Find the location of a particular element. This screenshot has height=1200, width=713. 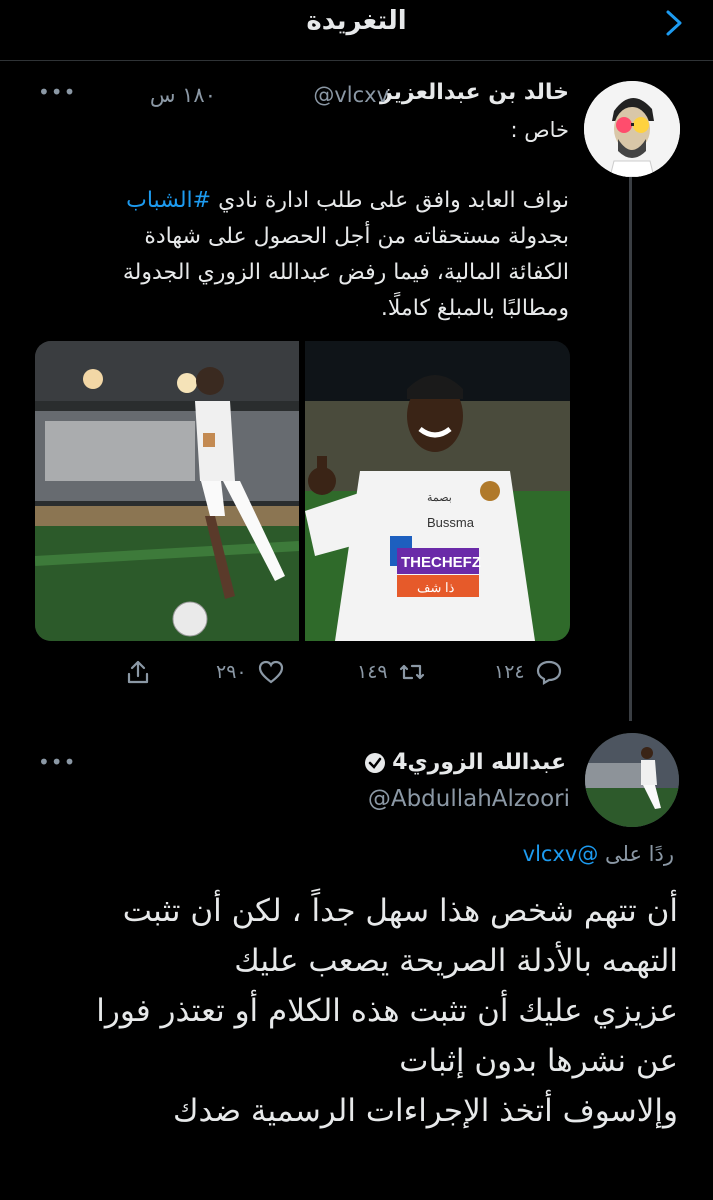

retweet-count: ١٤٩ is located at coordinates (372, 672).